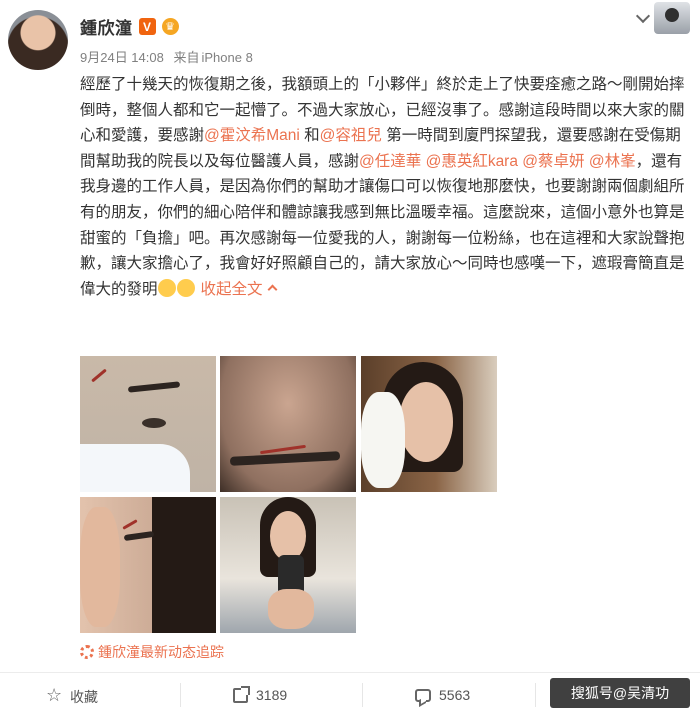 This screenshot has height=716, width=700. What do you see at coordinates (272, 695) in the screenshot?
I see `share-count: 3189` at bounding box center [272, 695].